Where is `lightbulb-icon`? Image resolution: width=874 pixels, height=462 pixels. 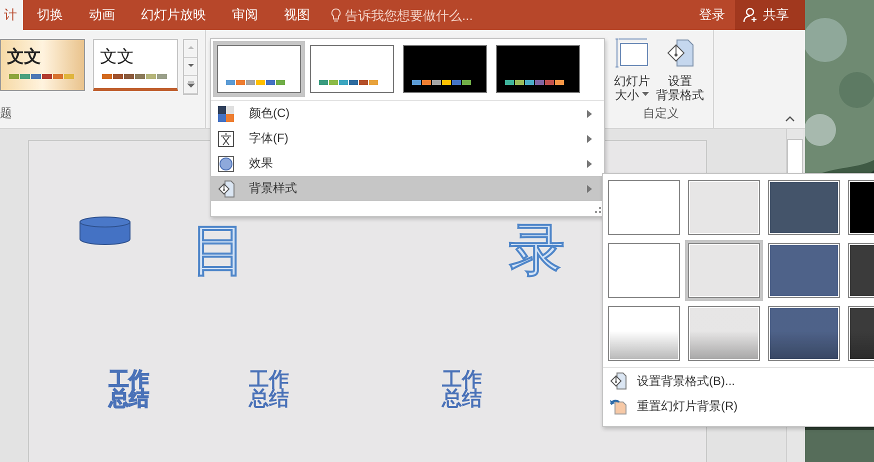
lightbulb-icon is located at coordinates (336, 15).